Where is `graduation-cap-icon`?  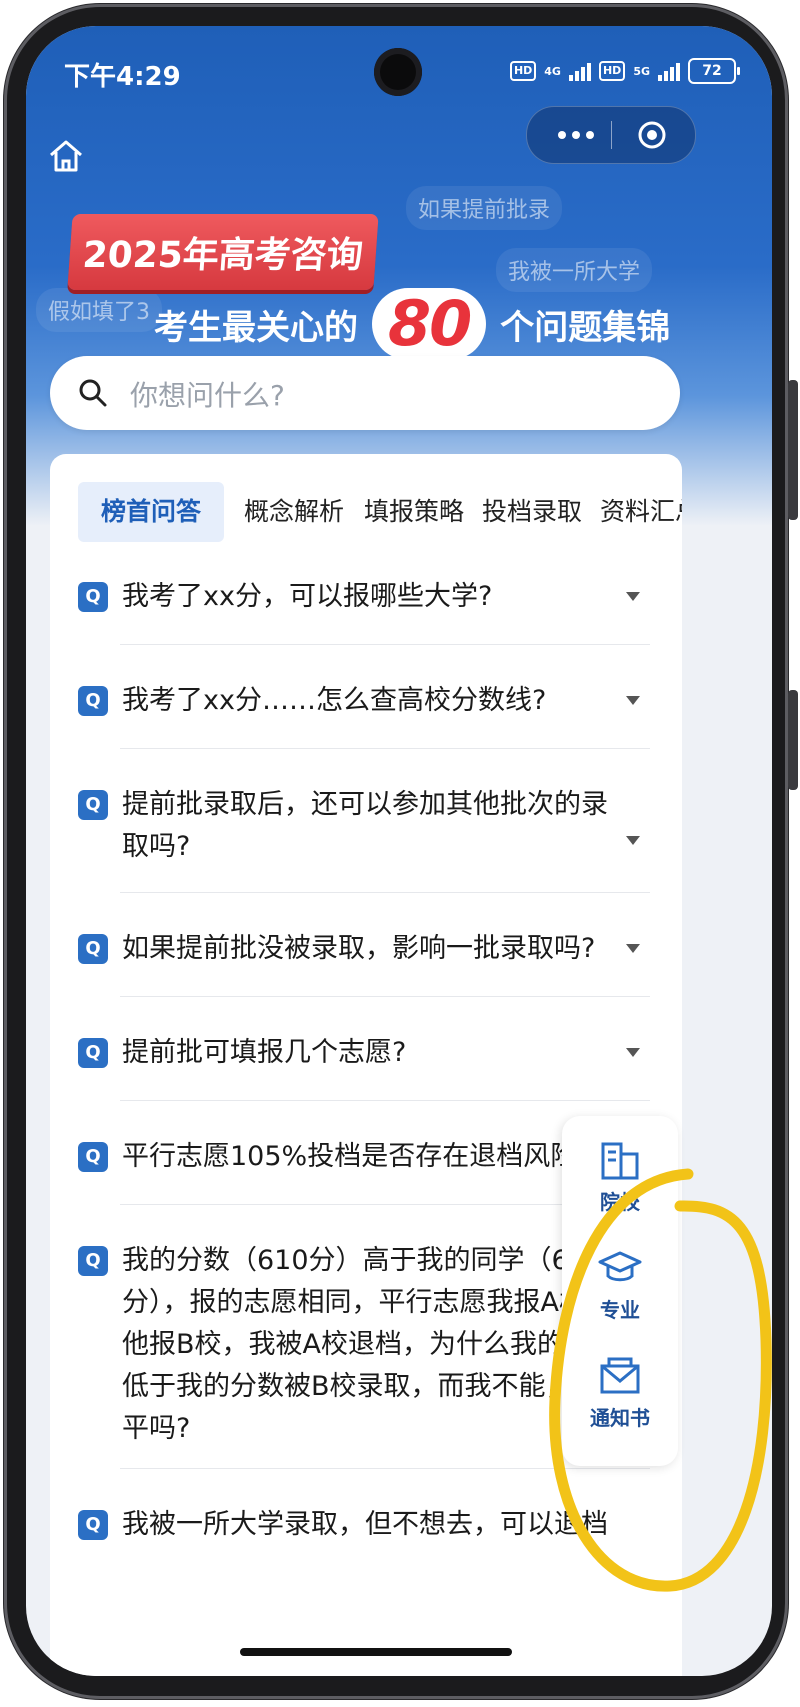
graduation-cap-icon is located at coordinates (620, 1266).